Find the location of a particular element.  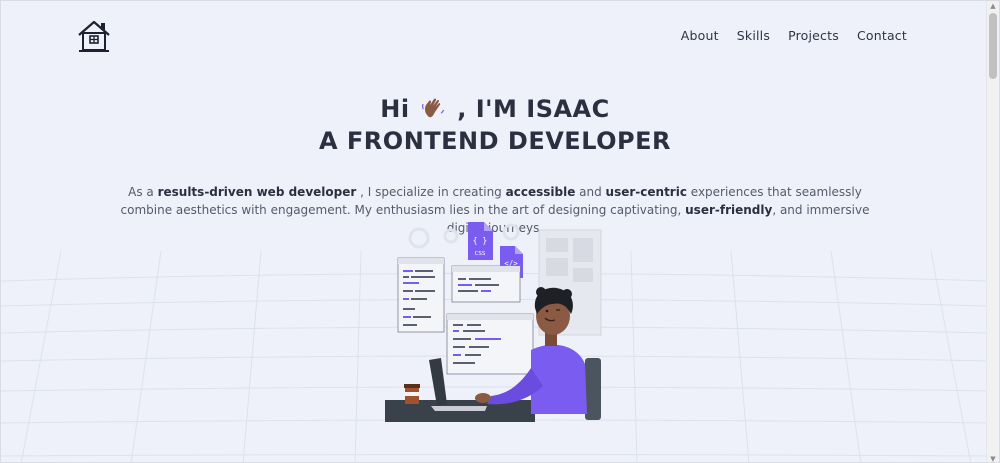

greeting-name: , I'M ISAAC is located at coordinates (533, 109).